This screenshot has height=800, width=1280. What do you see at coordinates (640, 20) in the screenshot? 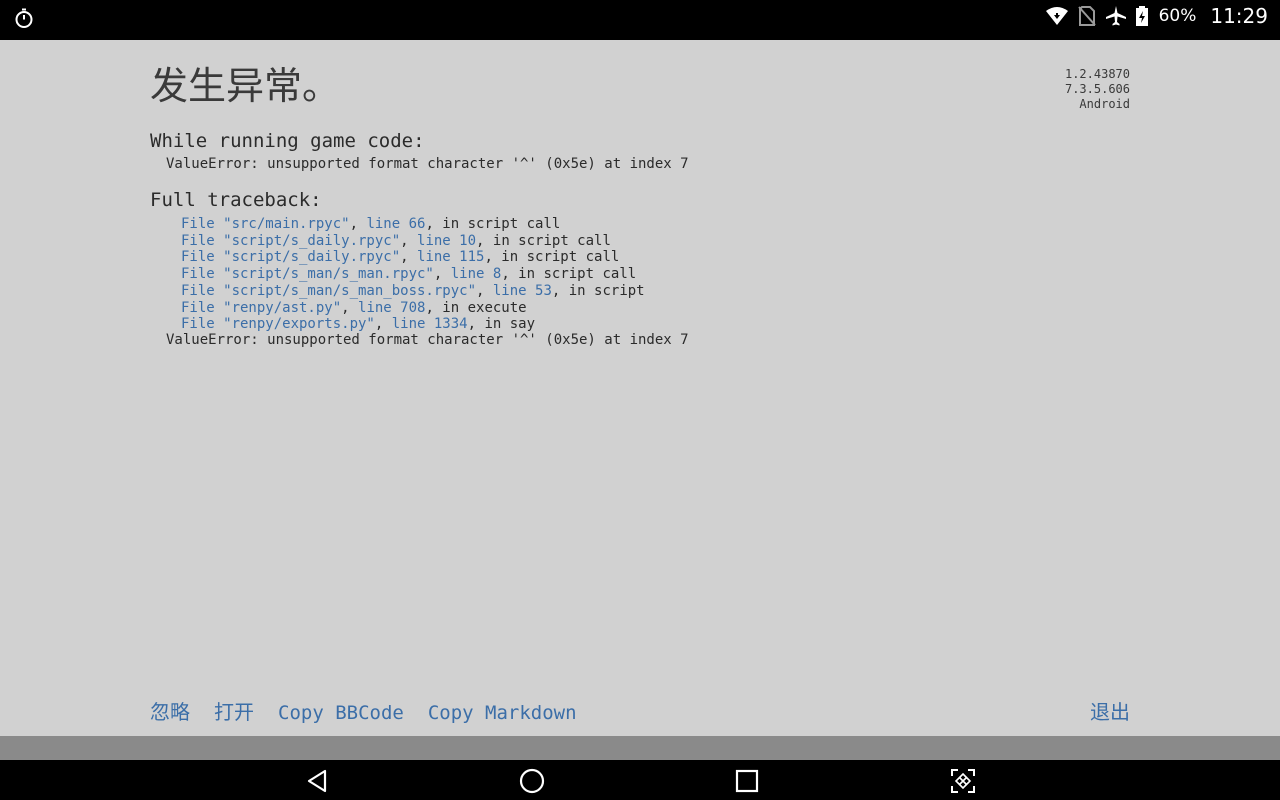
I see `status-bar: 60% 11:29` at bounding box center [640, 20].